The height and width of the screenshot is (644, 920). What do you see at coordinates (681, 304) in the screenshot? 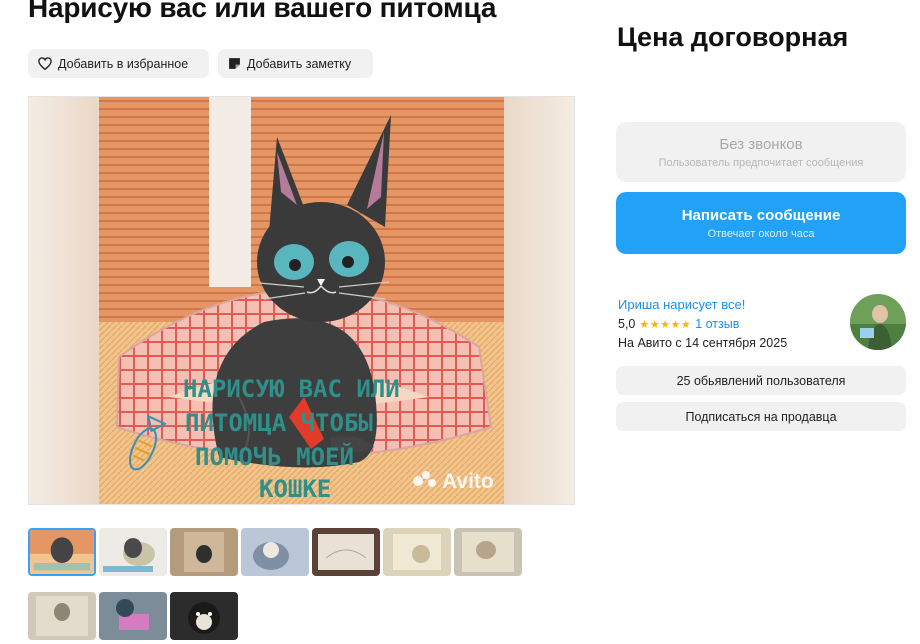
I see `seller-name-link: Ириша нарисует все!` at bounding box center [681, 304].